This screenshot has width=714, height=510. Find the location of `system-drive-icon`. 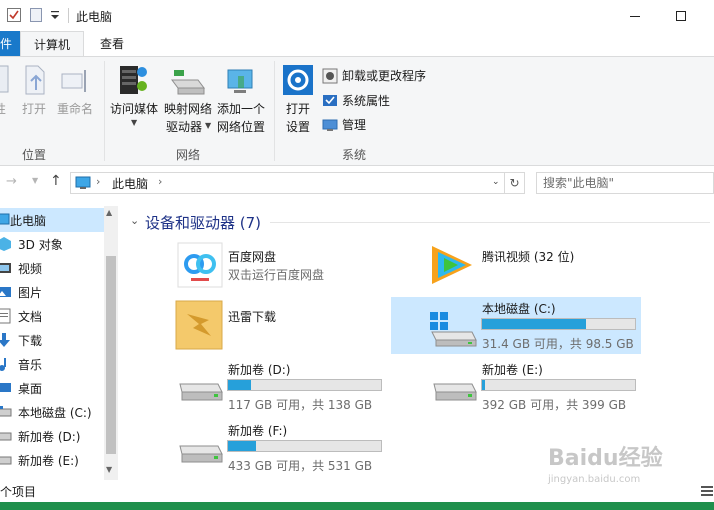

system-drive-icon is located at coordinates (453, 330).